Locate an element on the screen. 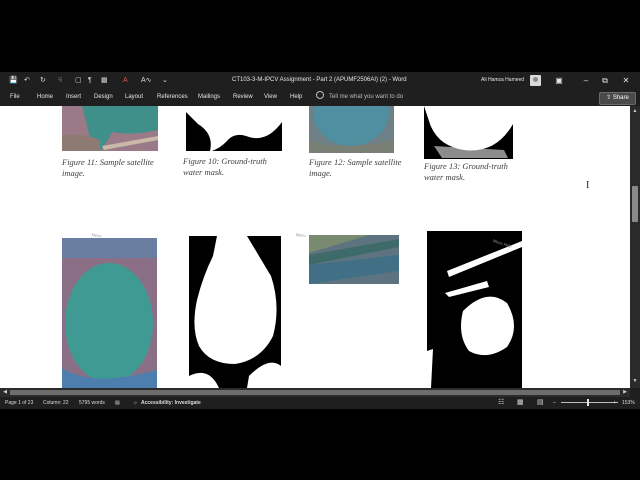 This screenshot has width=640, height=480. zoom-out-icon: – is located at coordinates (554, 403).